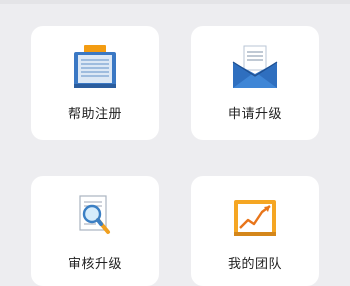  Describe the element at coordinates (94, 264) in the screenshot. I see `menu-card-label: 审核升级` at that location.